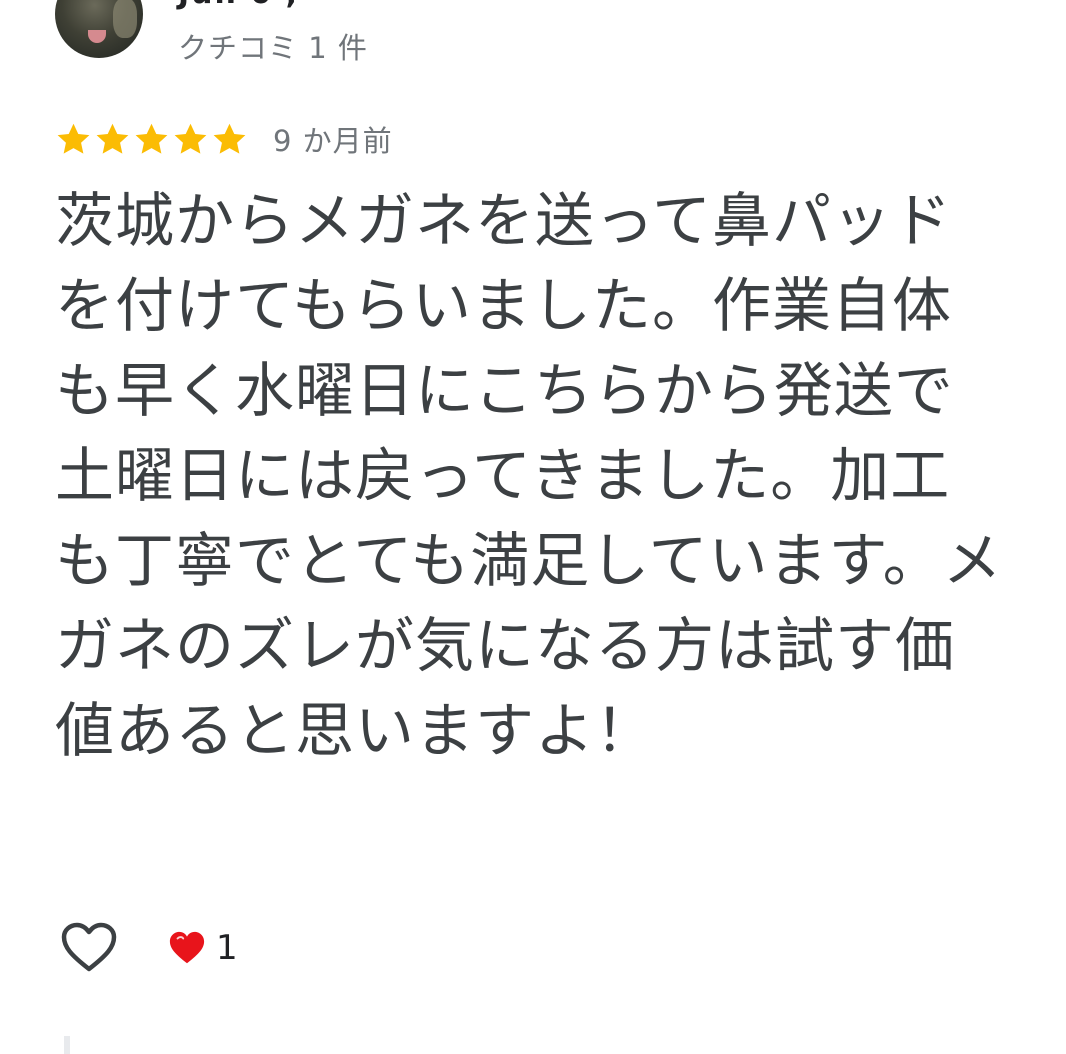 The image size is (1066, 1054). Describe the element at coordinates (67, 1045) in the screenshot. I see `next-review-edge` at that location.